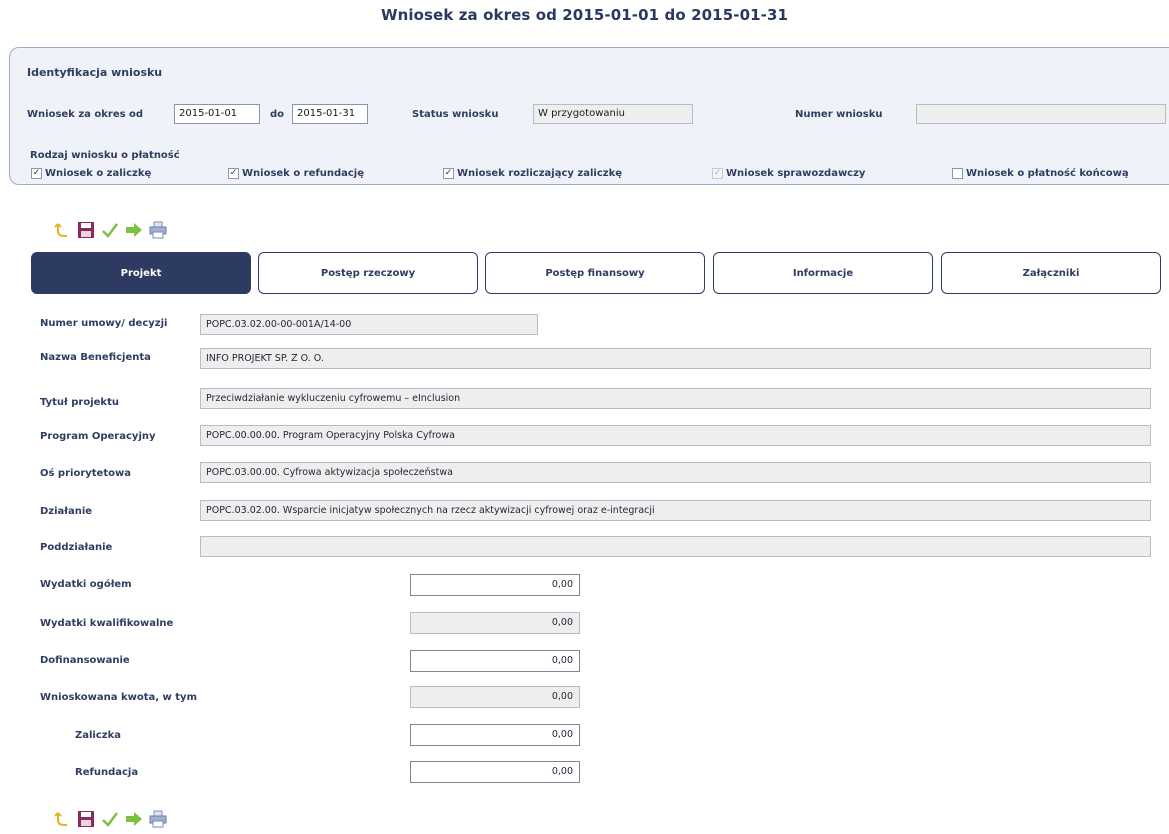 The width and height of the screenshot is (1169, 834). Describe the element at coordinates (495, 697) in the screenshot. I see `requested-amount-field: 0,00` at that location.